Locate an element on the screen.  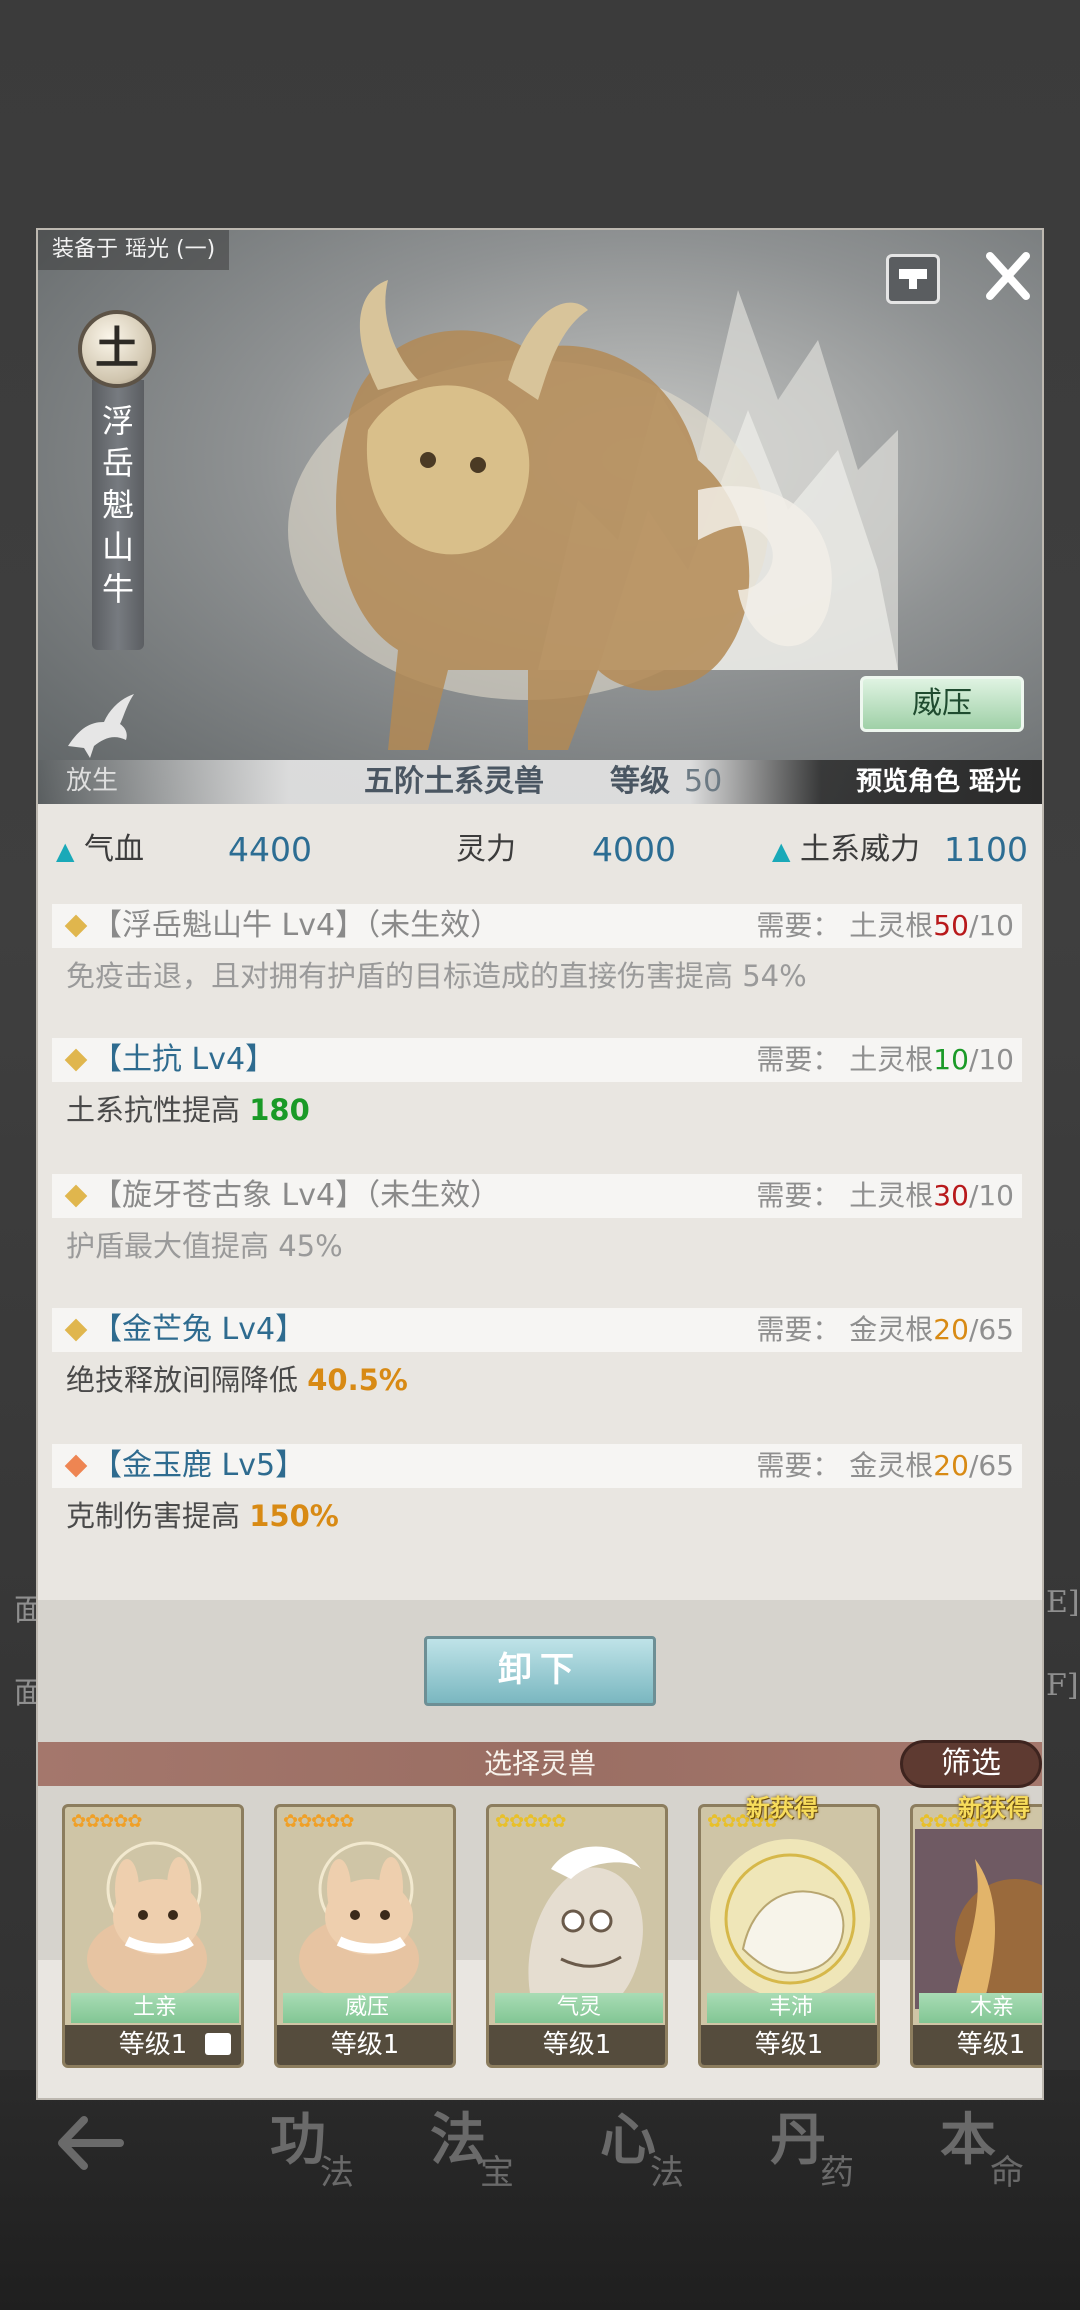
stat-hp-value: 4400 is located at coordinates (270, 851).